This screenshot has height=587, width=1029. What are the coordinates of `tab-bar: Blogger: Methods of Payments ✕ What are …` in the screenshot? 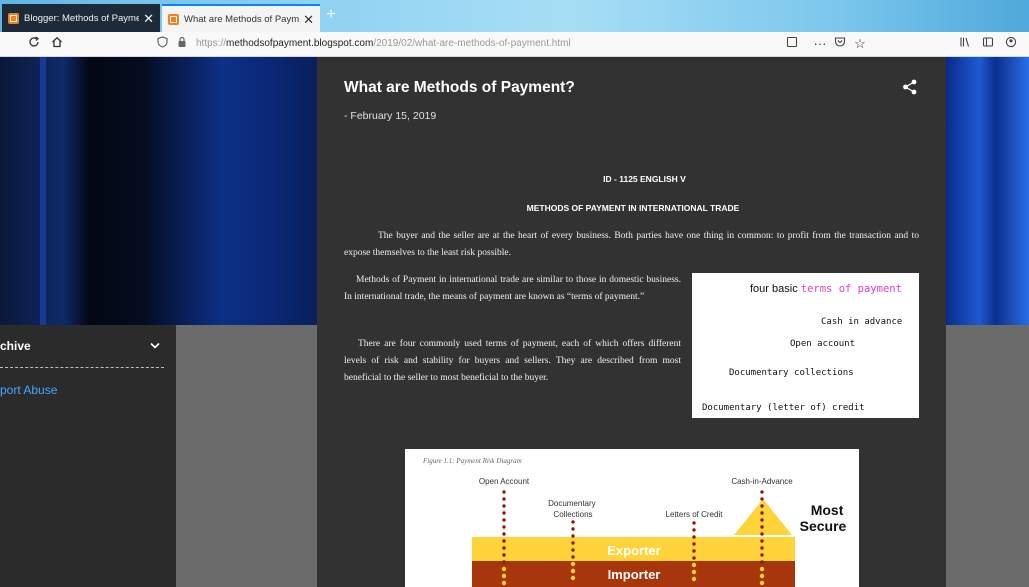 It's located at (514, 16).